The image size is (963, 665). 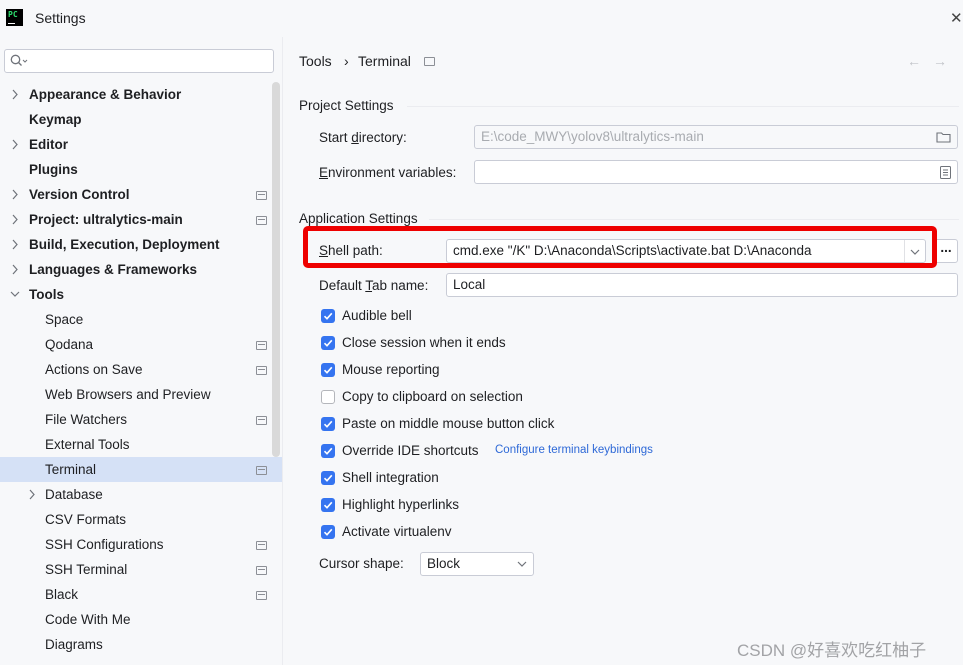 I want to click on checkbox-label: Close session when it ends, so click(x=424, y=342).